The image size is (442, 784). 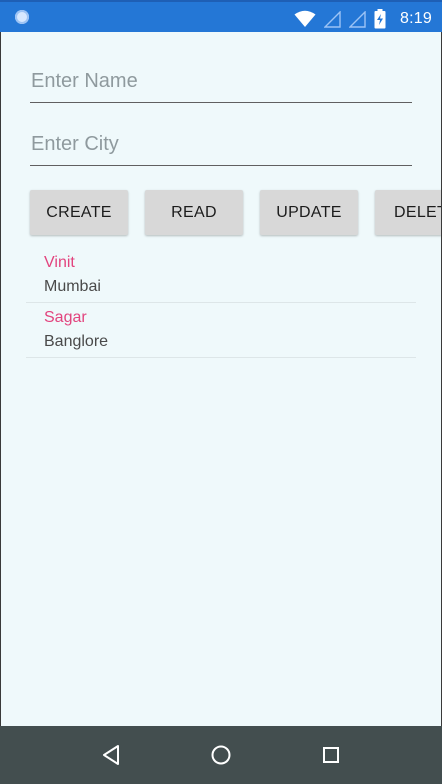 I want to click on clock-time: 8:19, so click(x=416, y=18).